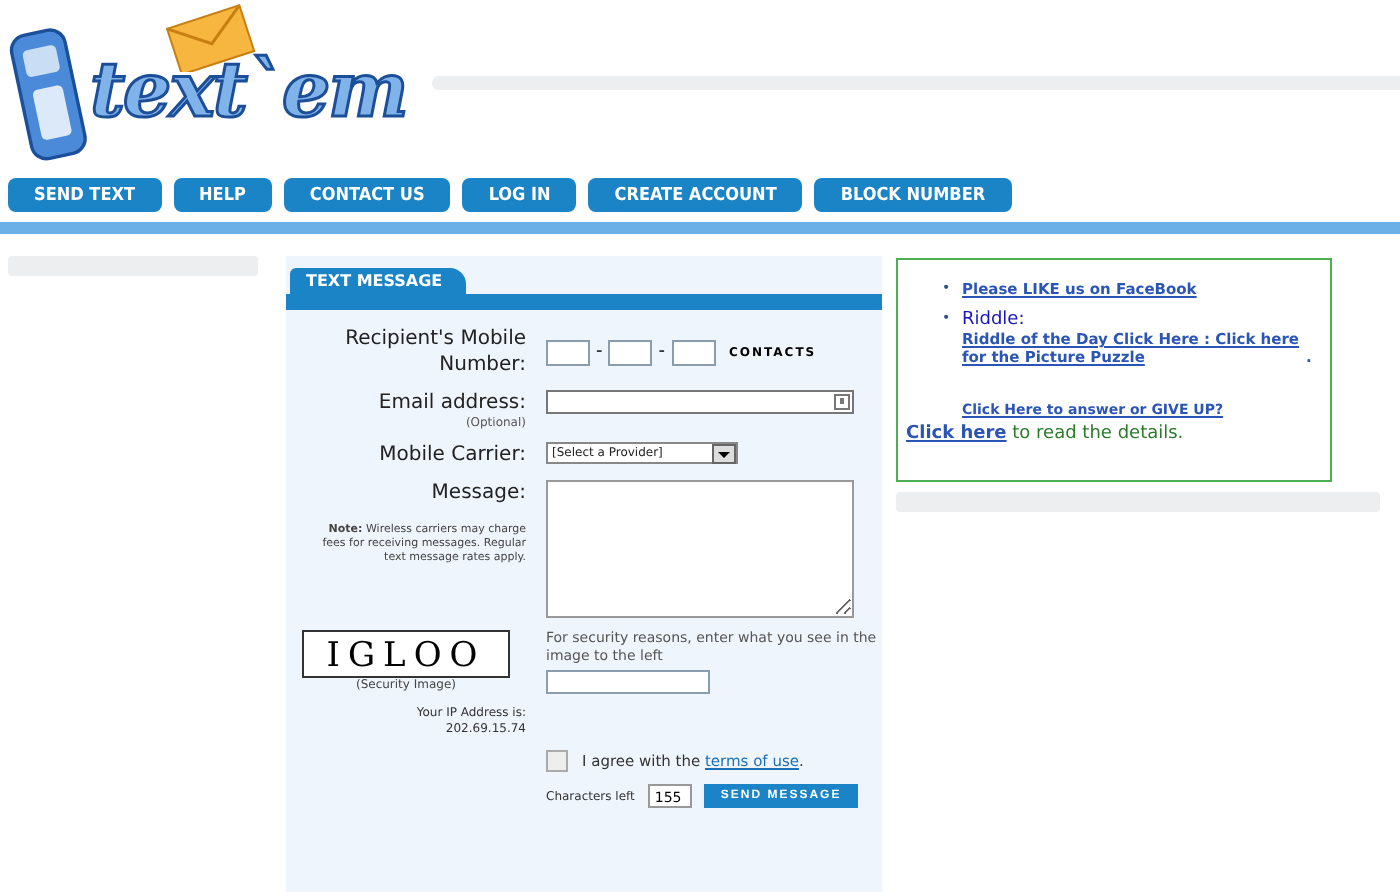 The image size is (1400, 892). I want to click on riddle-title: Riddle:, so click(993, 320).